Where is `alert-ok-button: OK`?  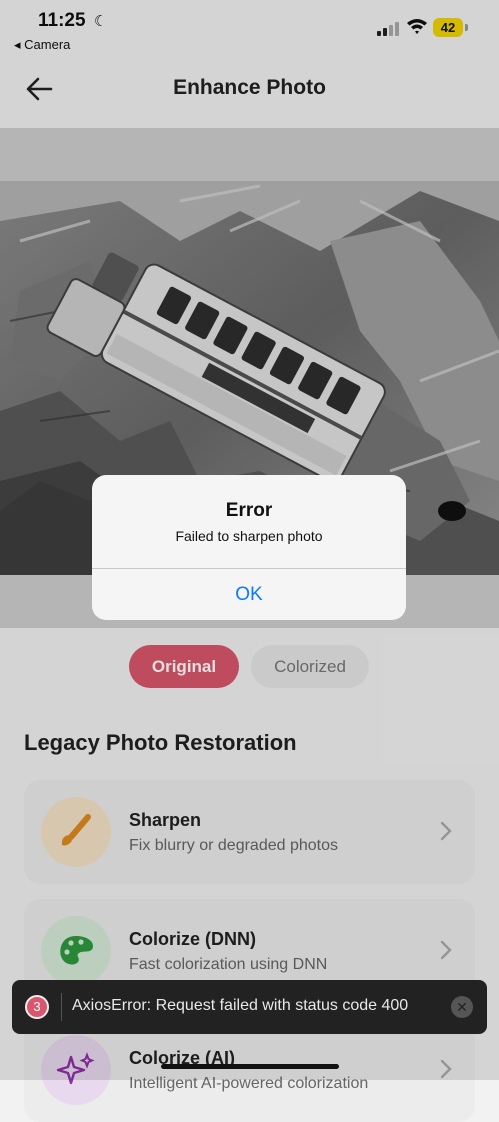
alert-ok-button: OK is located at coordinates (249, 594).